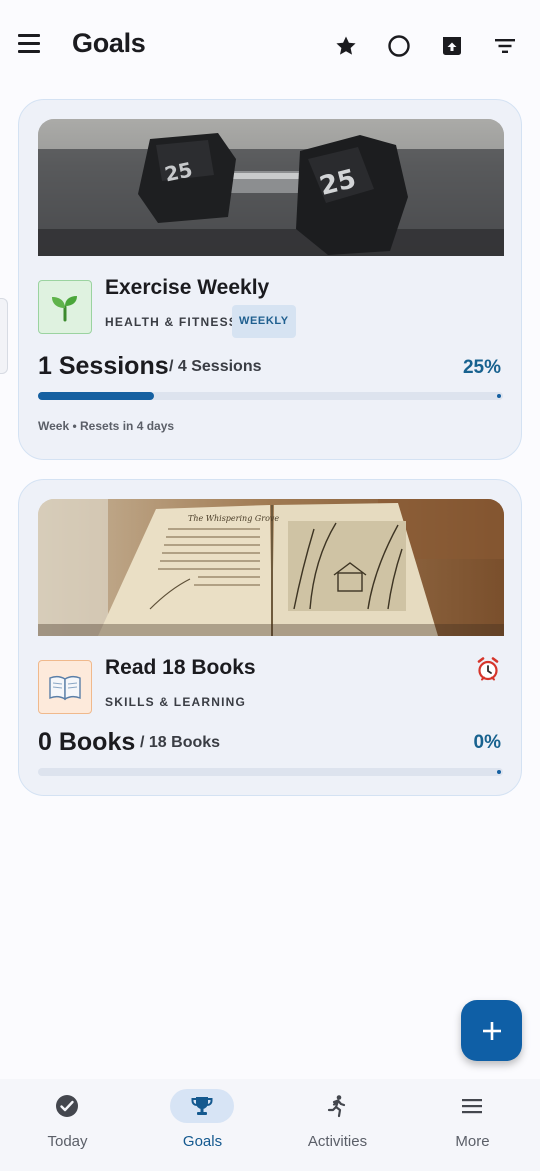 This screenshot has height=1171, width=540. I want to click on frequency-badge: WEEKLY, so click(264, 321).